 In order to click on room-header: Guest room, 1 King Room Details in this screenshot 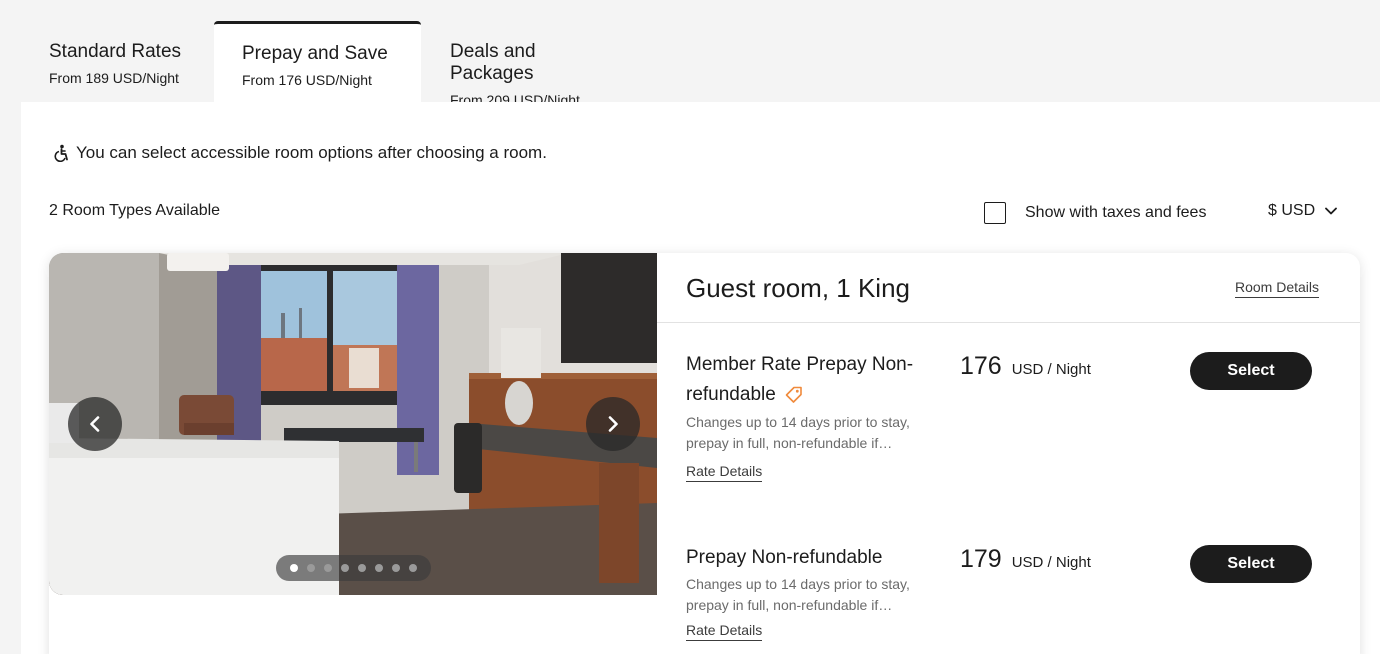, I will do `click(1008, 288)`.